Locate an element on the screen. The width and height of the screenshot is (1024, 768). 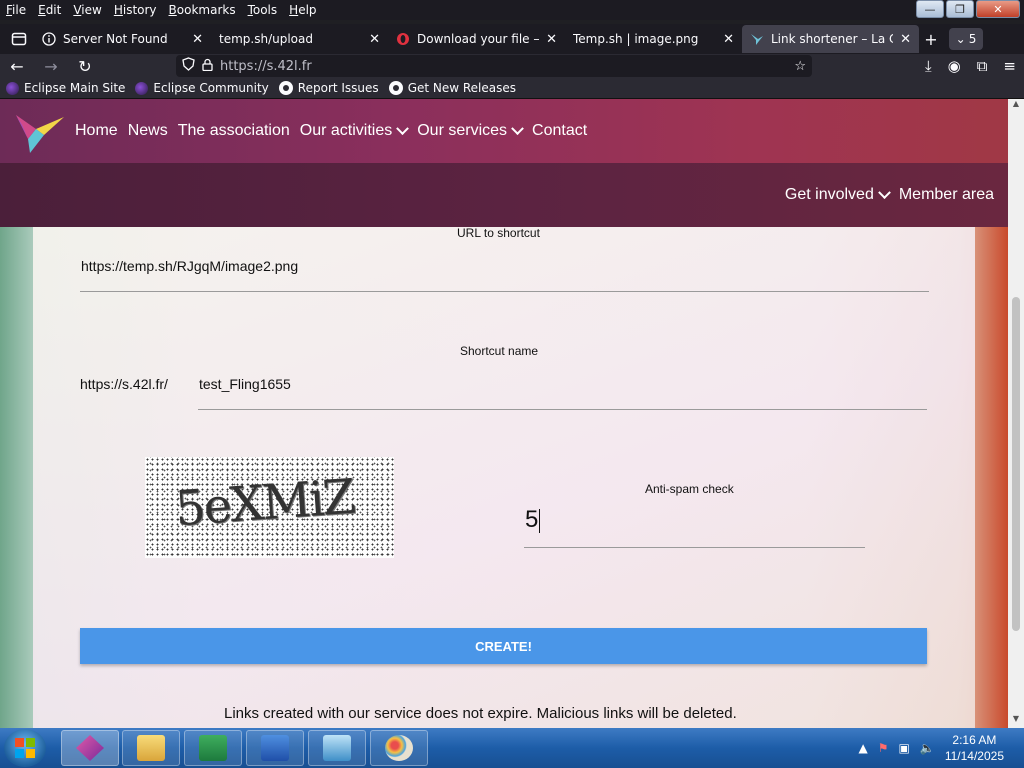
bookmark-eclipse-community: Eclipse Community is located at coordinates (202, 88).